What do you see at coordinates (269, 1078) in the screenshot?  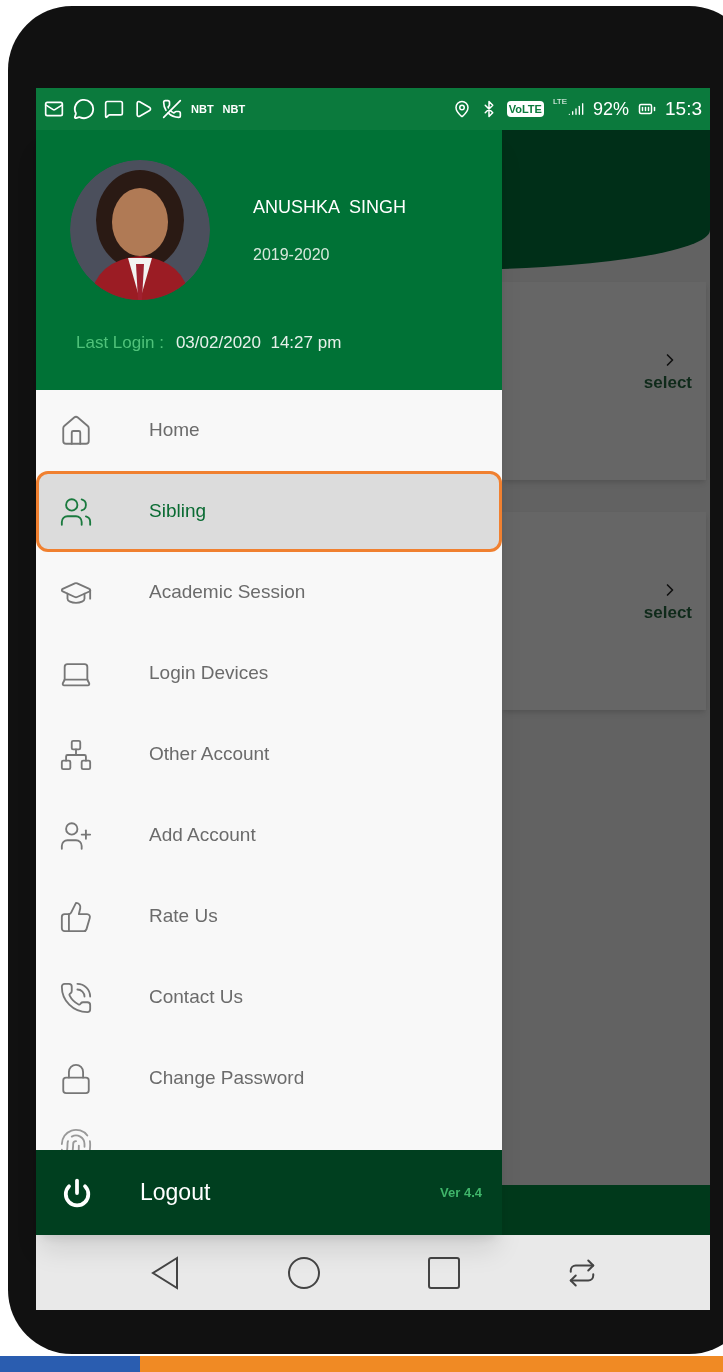 I see `menu-item: Change Password` at bounding box center [269, 1078].